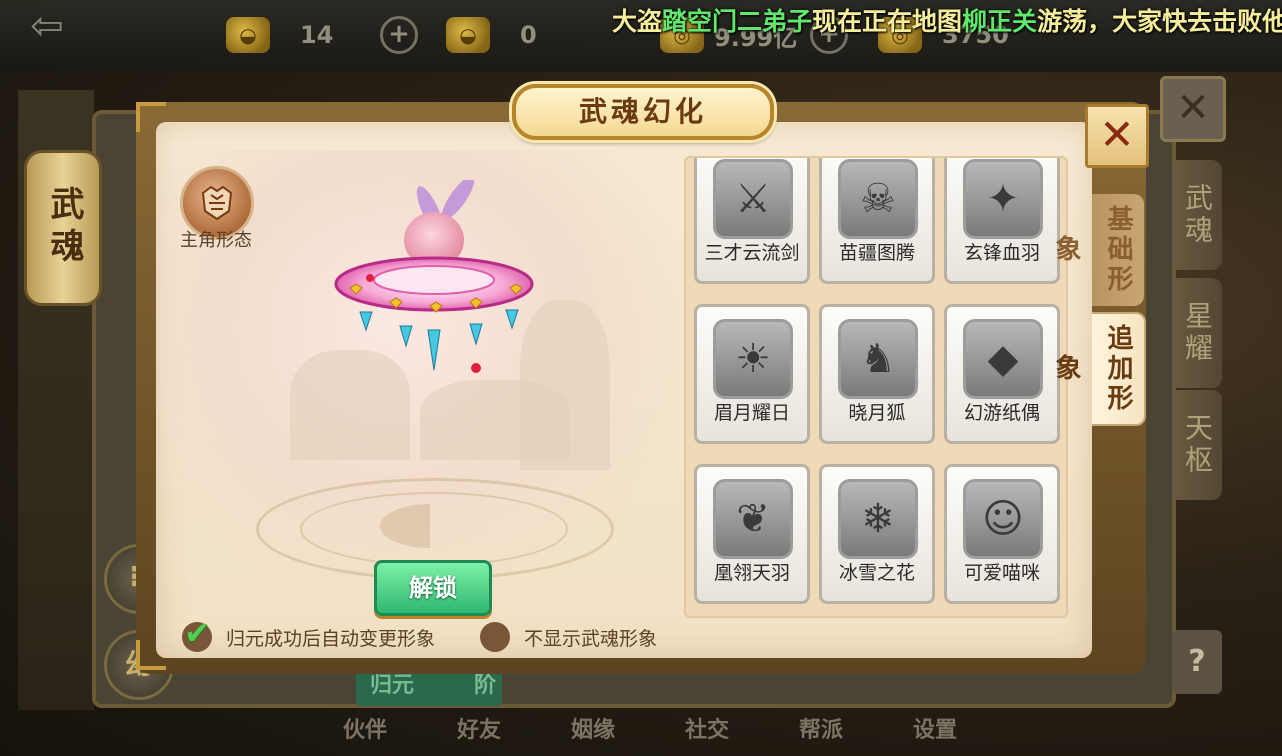 The height and width of the screenshot is (756, 1282). I want to click on gold-ingot-icon: ◒, so click(248, 35).